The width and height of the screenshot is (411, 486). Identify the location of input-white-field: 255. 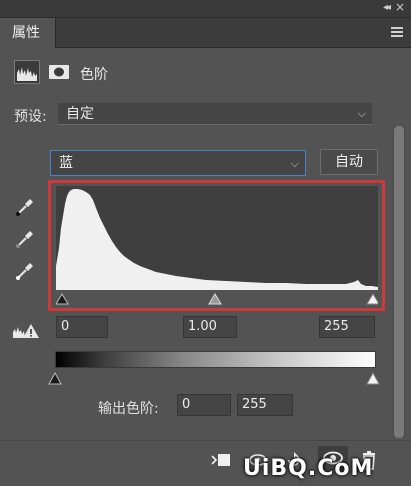
(347, 327).